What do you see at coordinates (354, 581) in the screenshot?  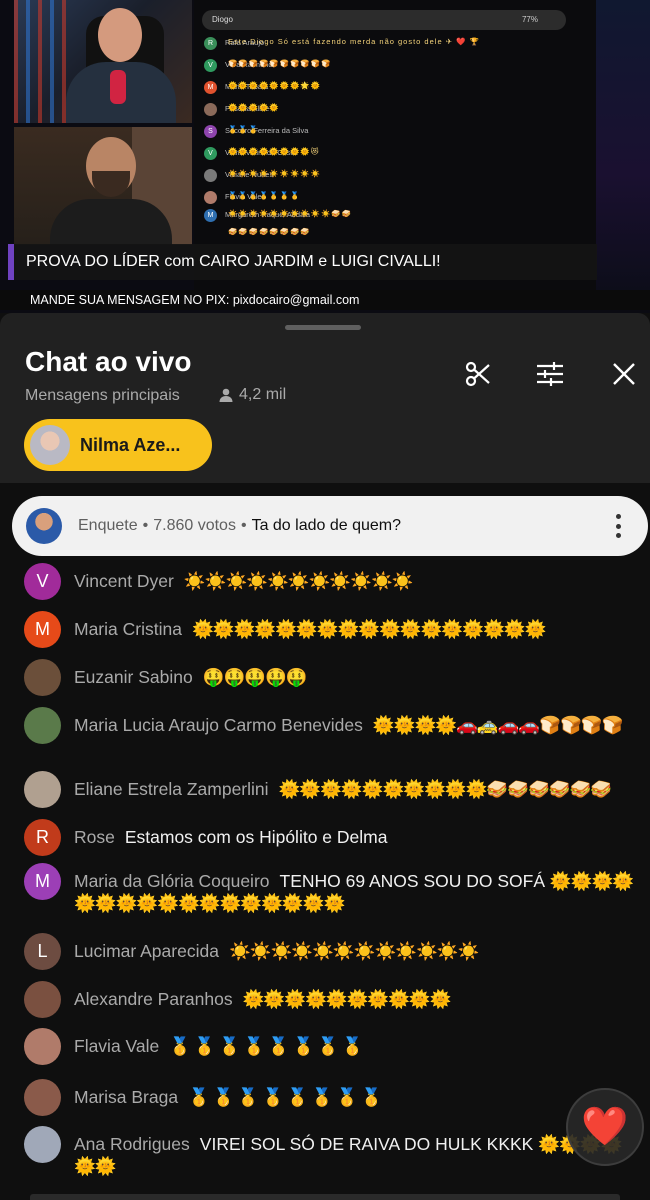 I see `chat-message-body: Vincent Dyer ☀️☀️☀️☀️☀️☀️☀️☀️☀️☀️☀️` at bounding box center [354, 581].